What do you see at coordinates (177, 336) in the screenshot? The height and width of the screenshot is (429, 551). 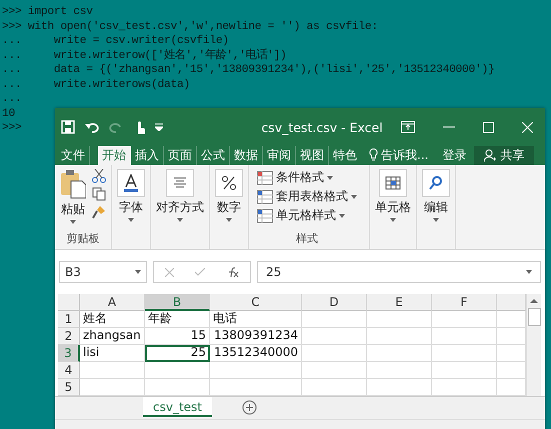 I see `table-cell: 15` at bounding box center [177, 336].